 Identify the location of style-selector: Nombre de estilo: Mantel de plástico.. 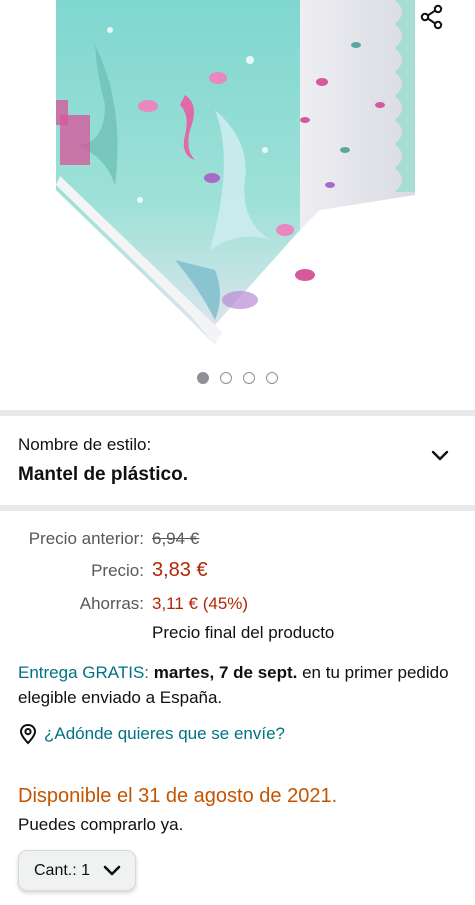
(237, 461).